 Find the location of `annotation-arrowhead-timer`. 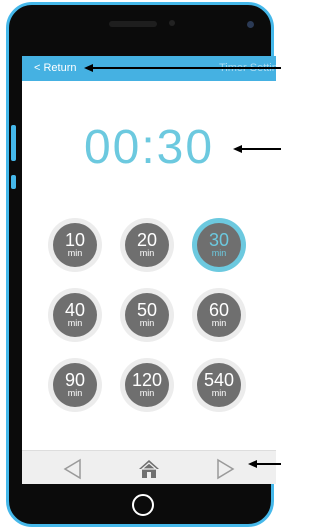

annotation-arrowhead-timer is located at coordinates (237, 149).